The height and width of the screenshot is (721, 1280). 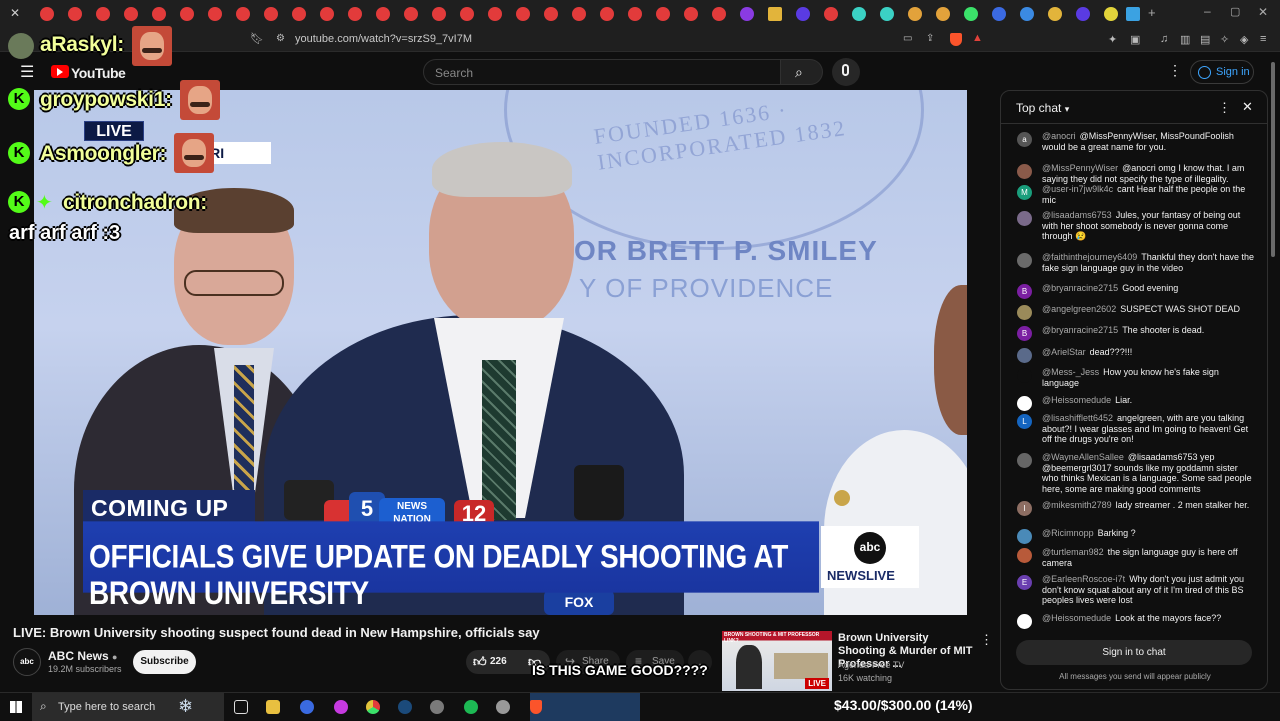 I want to click on search-button: ⌕, so click(x=802, y=72).